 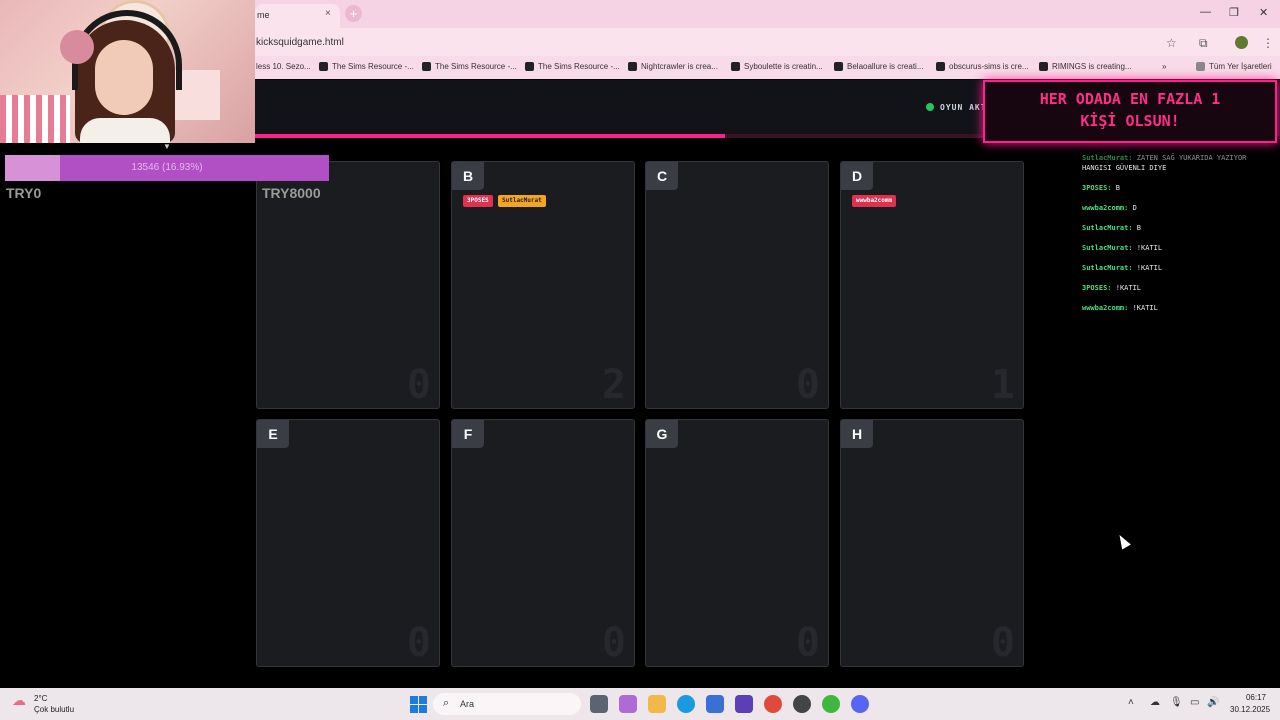 I want to click on room-b: B 3POSES SutlacMurat 2, so click(x=543, y=285).